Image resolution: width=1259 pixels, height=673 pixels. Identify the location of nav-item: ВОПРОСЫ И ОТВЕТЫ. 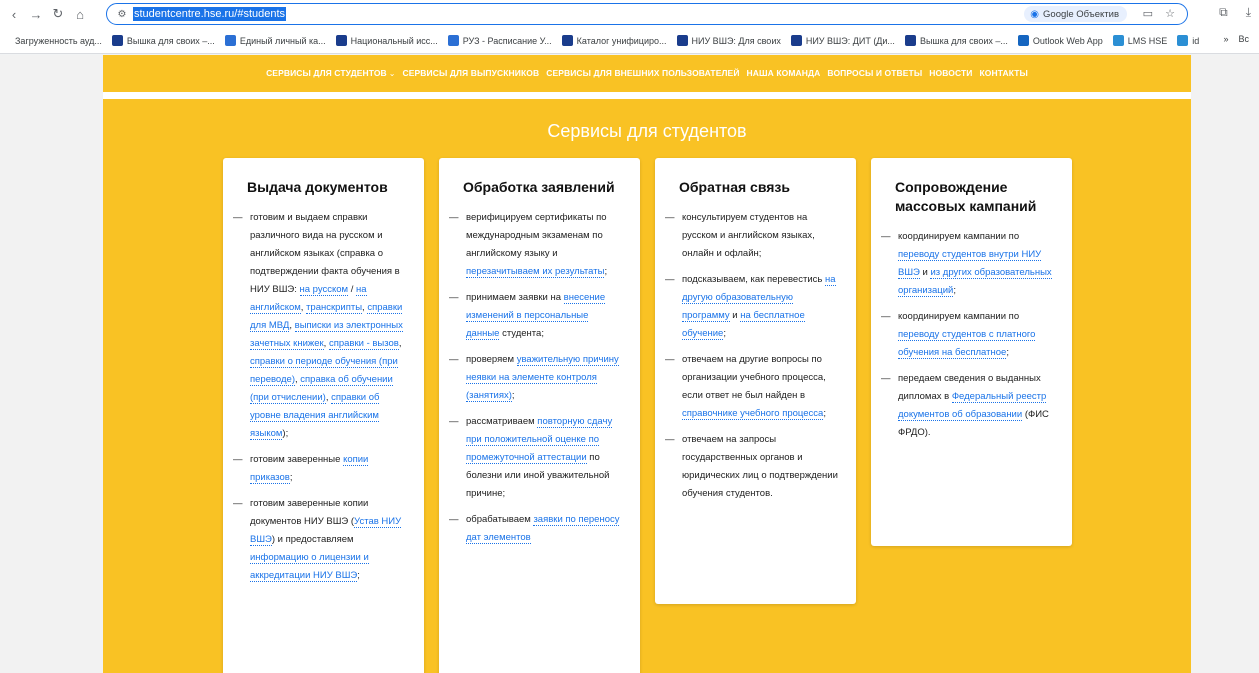
(874, 73).